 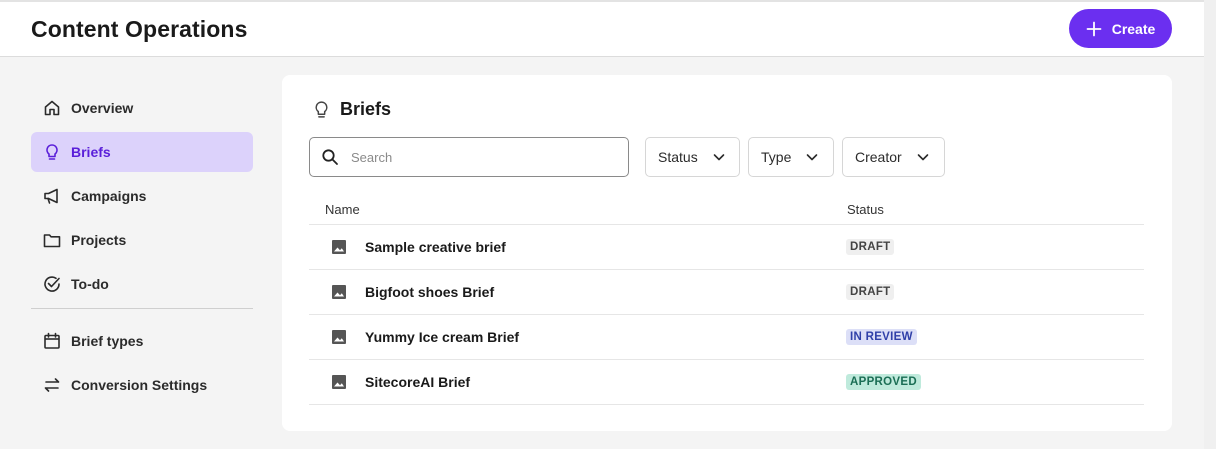 What do you see at coordinates (109, 196) in the screenshot?
I see `sidebar-item-label: Campaigns` at bounding box center [109, 196].